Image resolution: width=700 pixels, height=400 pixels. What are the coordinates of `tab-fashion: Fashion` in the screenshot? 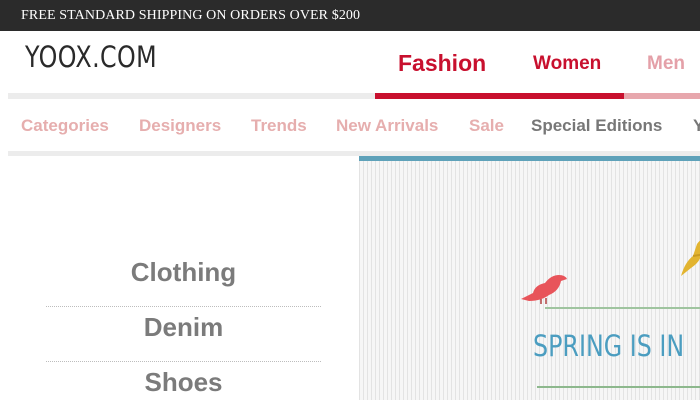 It's located at (442, 63).